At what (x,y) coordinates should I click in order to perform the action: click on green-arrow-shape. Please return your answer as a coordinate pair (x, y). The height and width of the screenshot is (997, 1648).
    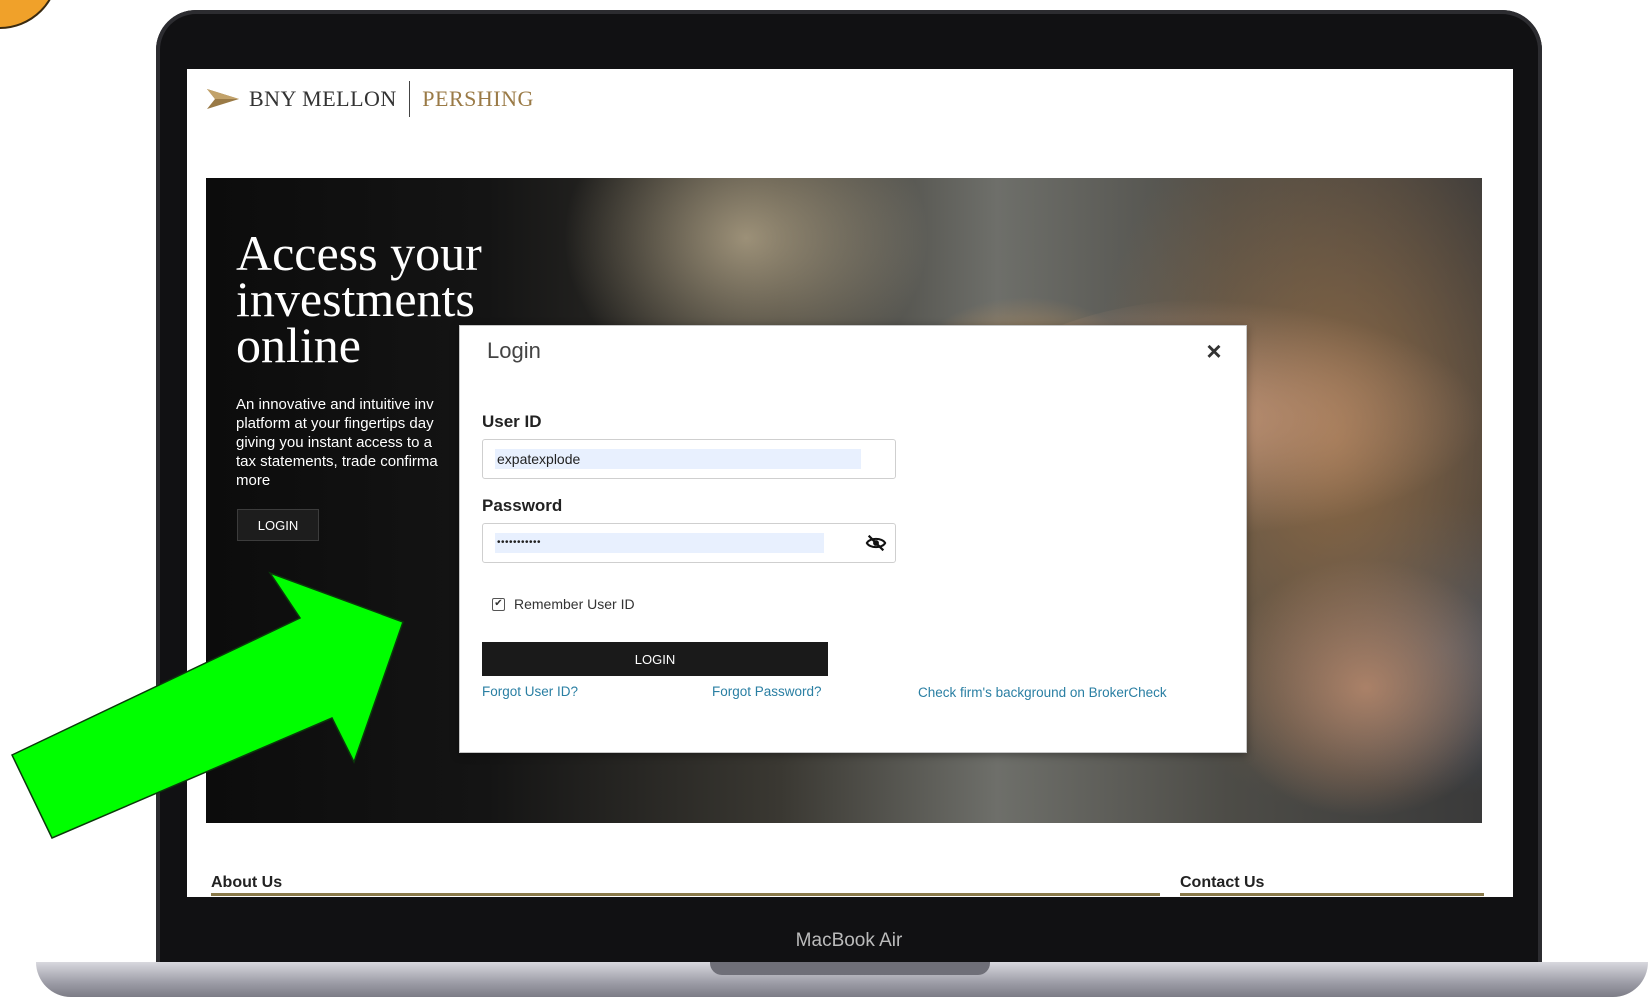
    Looking at the image, I should click on (207, 705).